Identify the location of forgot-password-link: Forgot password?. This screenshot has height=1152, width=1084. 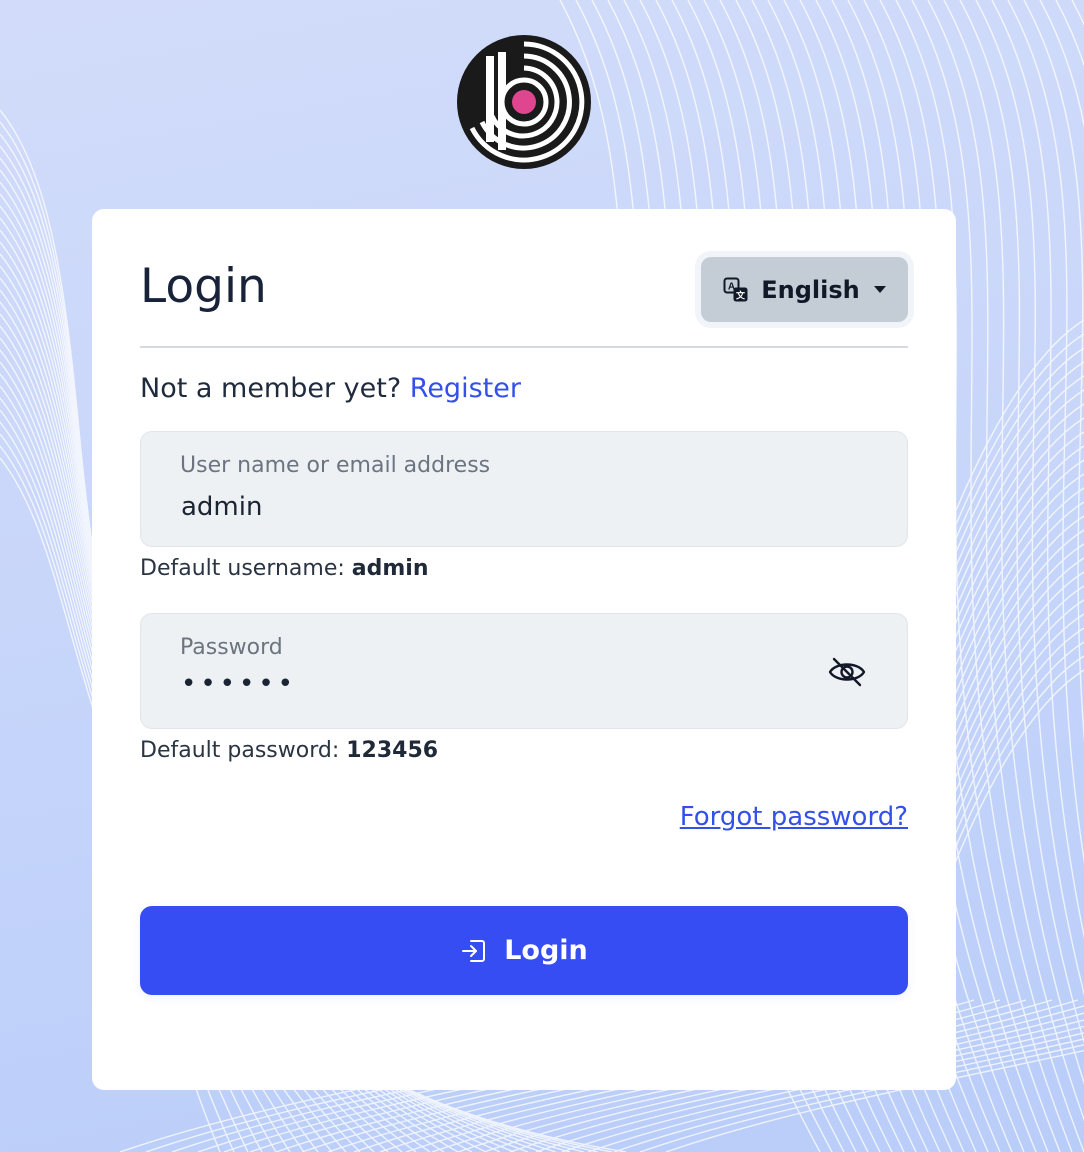
(794, 817).